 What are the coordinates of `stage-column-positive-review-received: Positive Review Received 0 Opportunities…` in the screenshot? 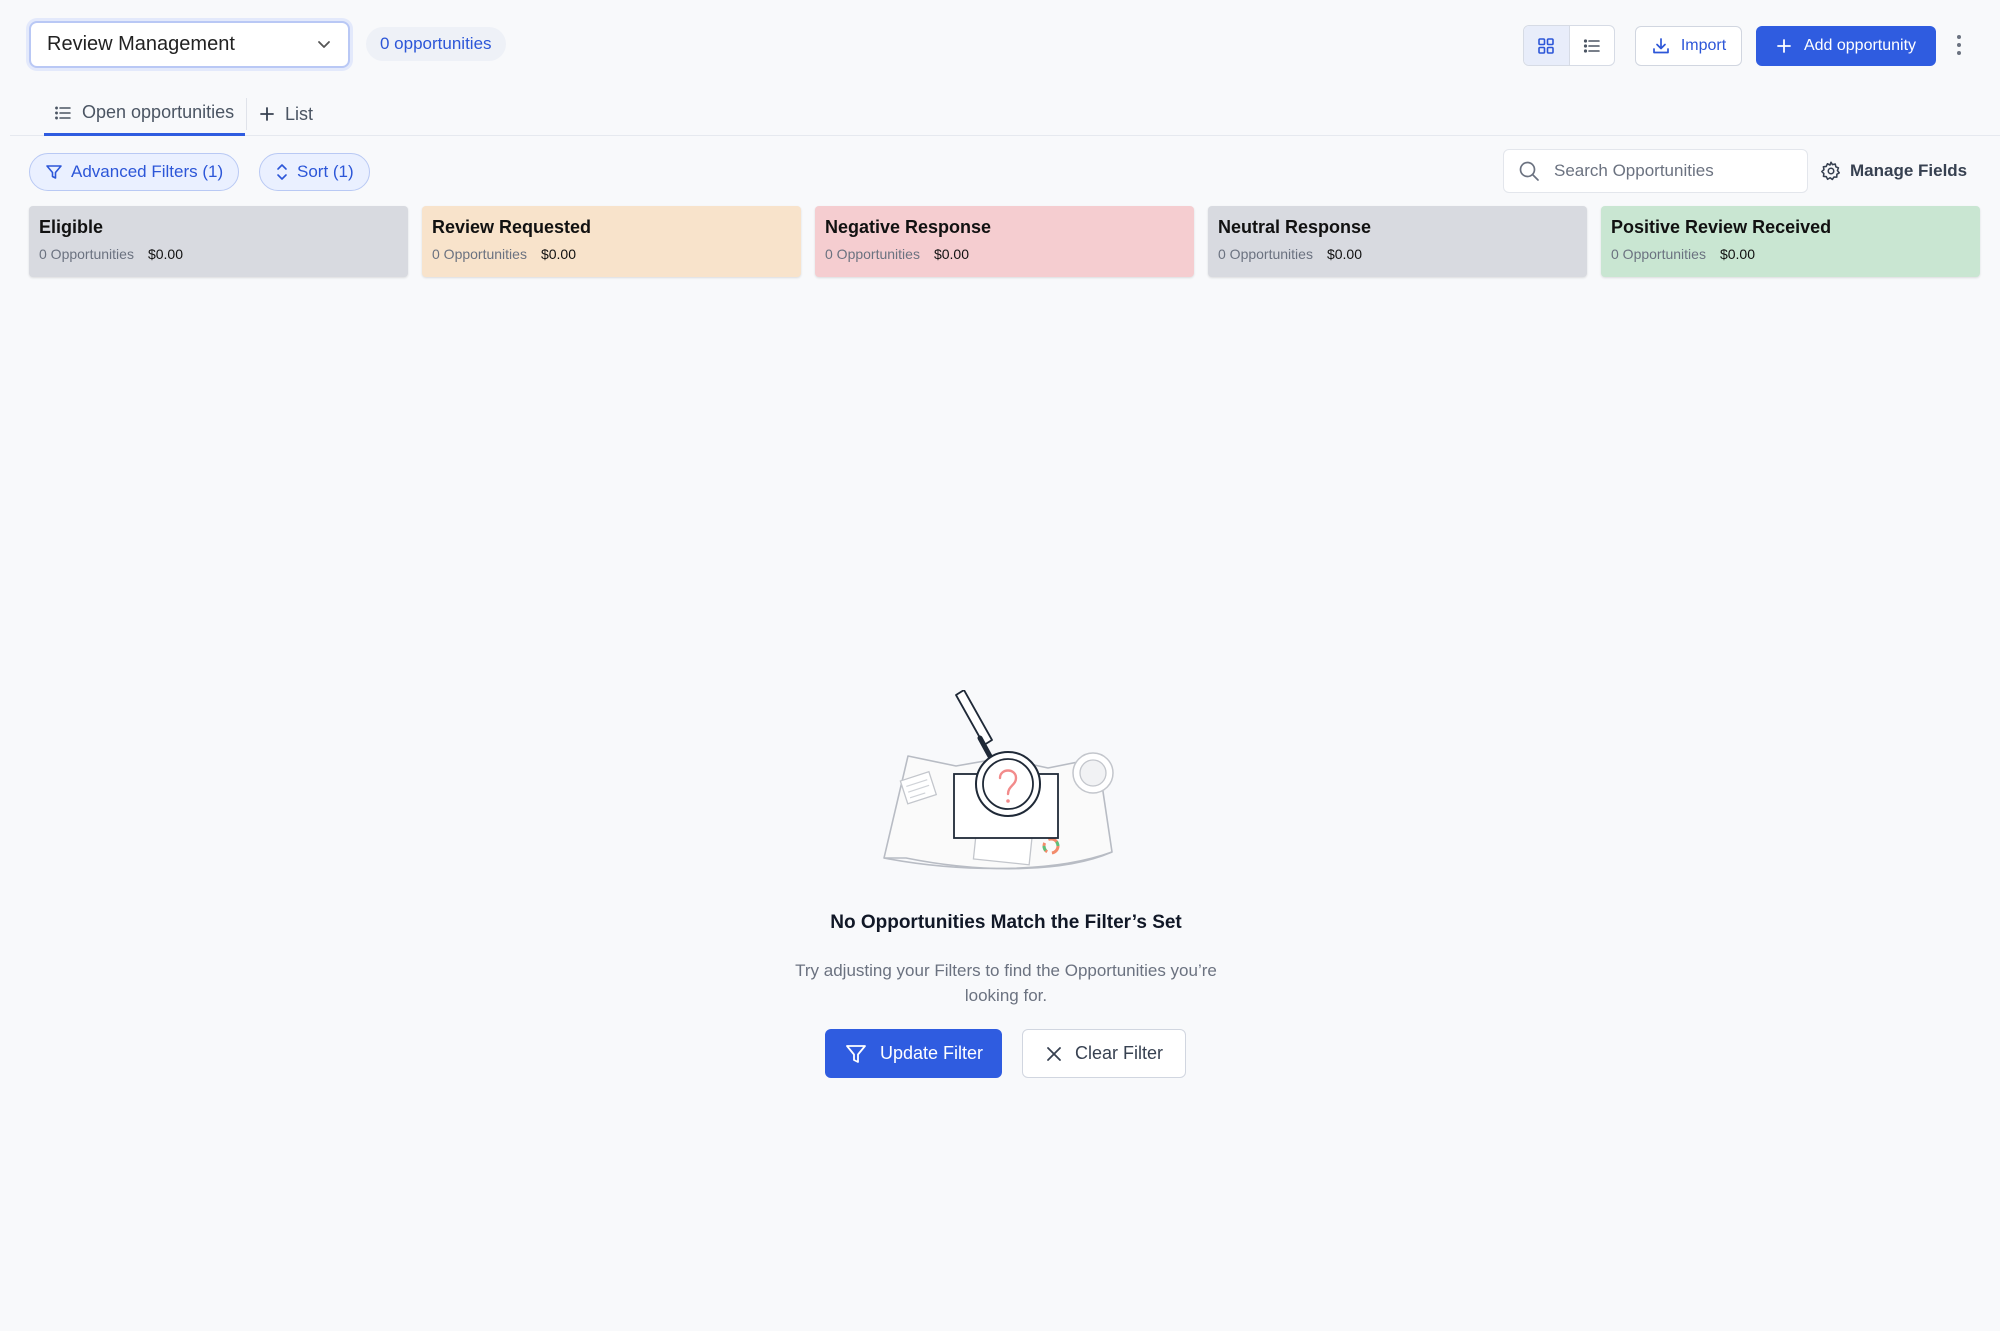 It's located at (1790, 241).